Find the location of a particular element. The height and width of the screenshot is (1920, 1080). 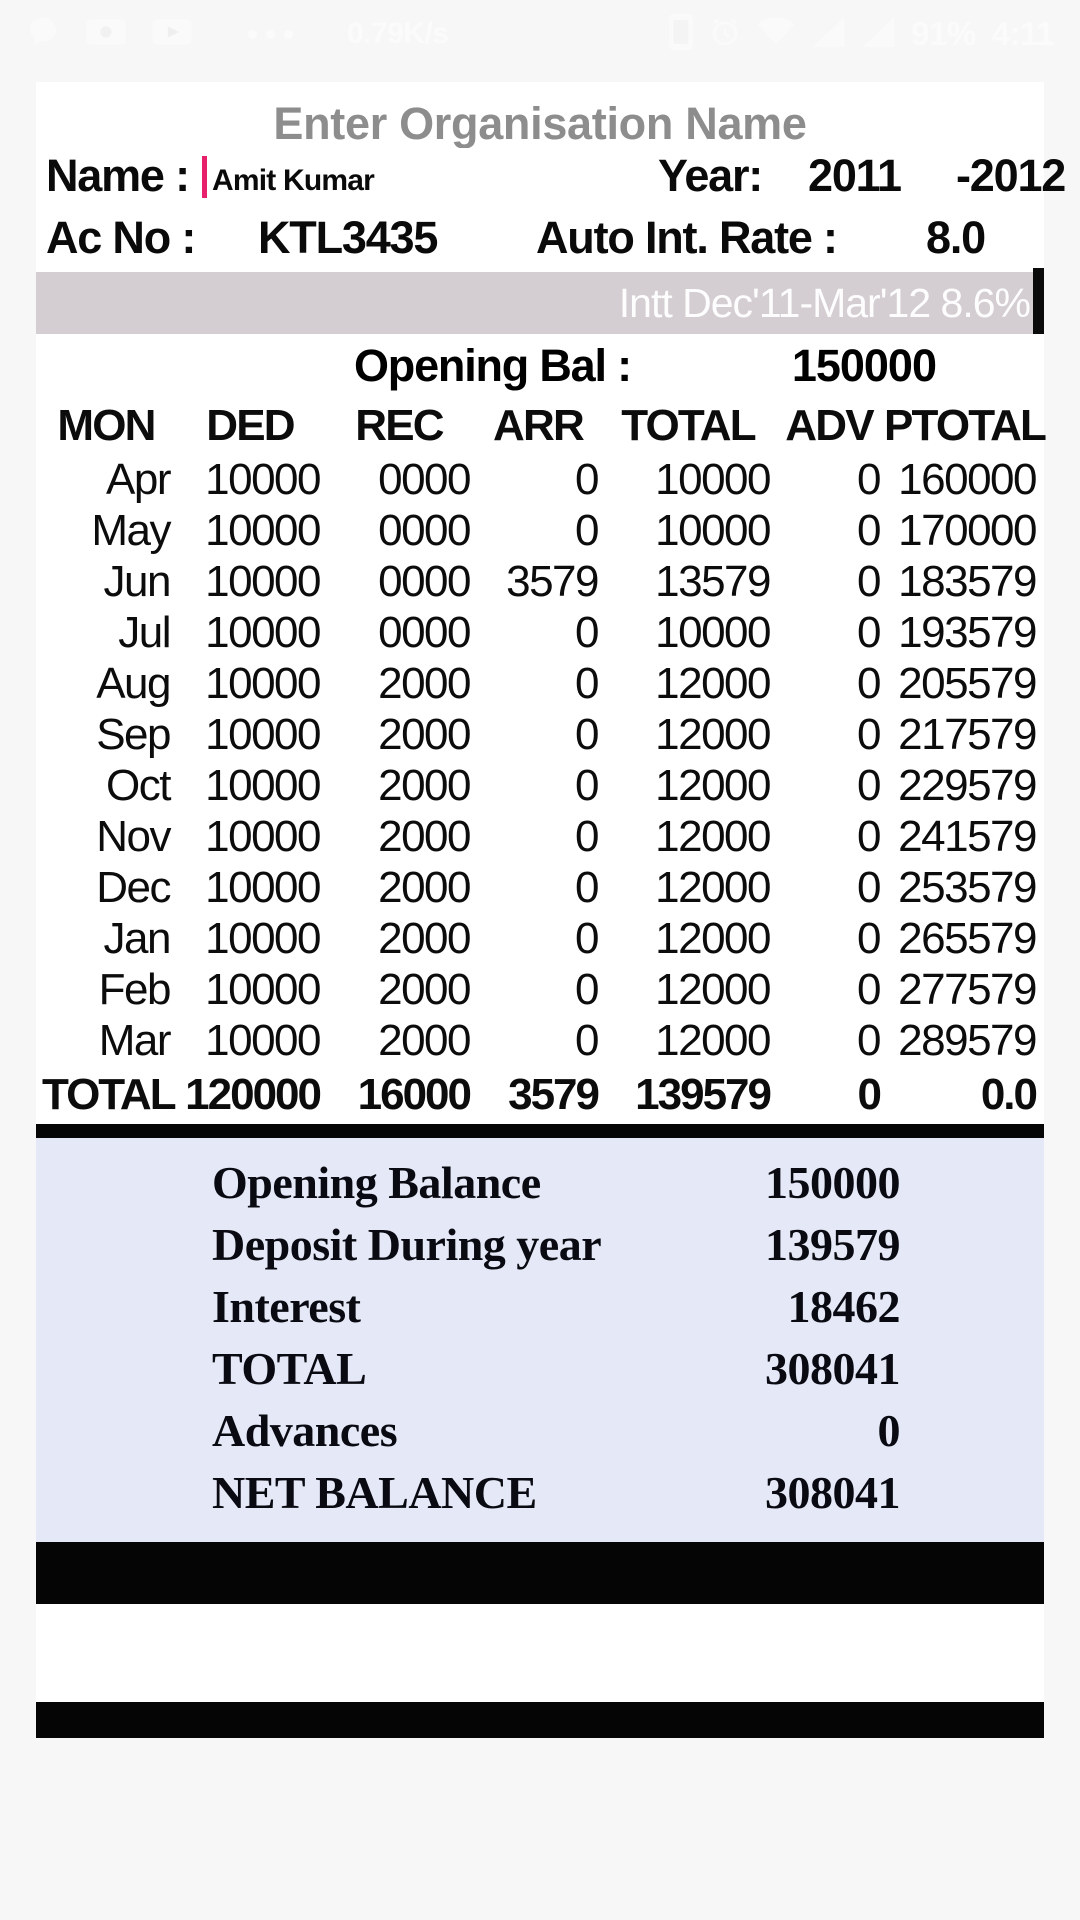

opening-balance-label: Opening Bal : is located at coordinates (493, 365).